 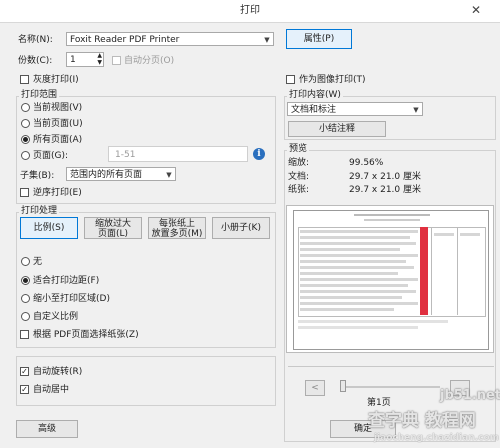 I want to click on document-size-value: 29.7 x 21.0 厘米, so click(x=385, y=177).